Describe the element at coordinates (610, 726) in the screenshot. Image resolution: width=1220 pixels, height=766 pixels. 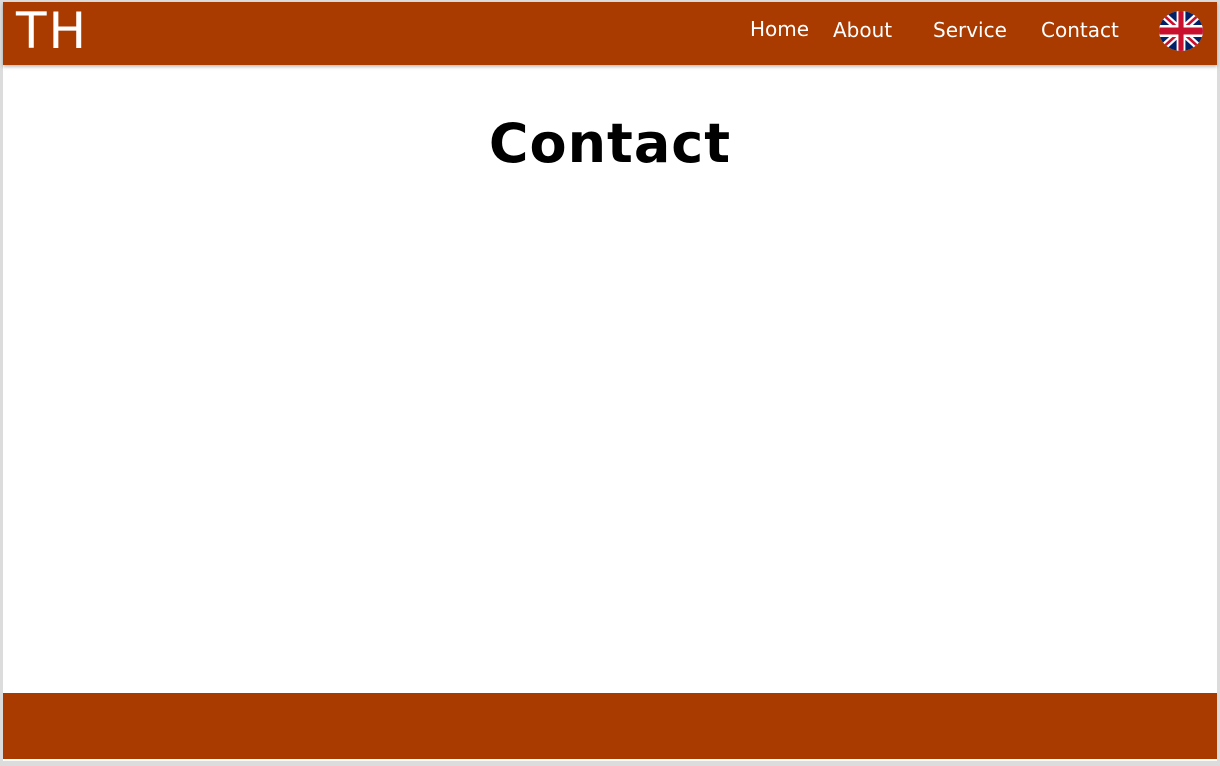
I see `site-footer` at that location.